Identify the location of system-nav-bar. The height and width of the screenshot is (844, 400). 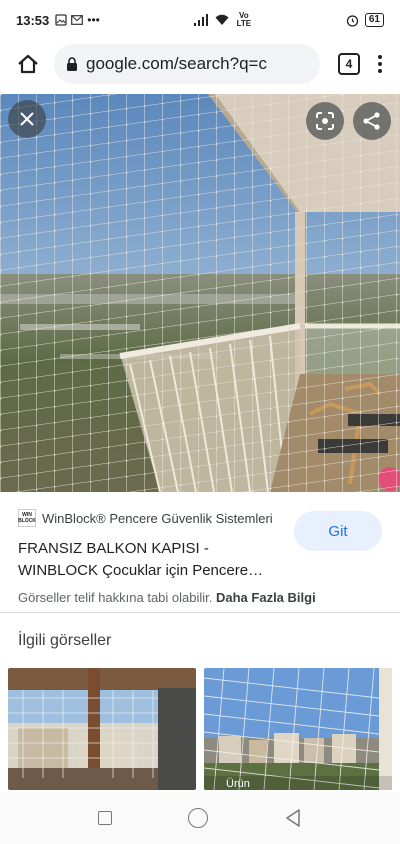
(200, 818).